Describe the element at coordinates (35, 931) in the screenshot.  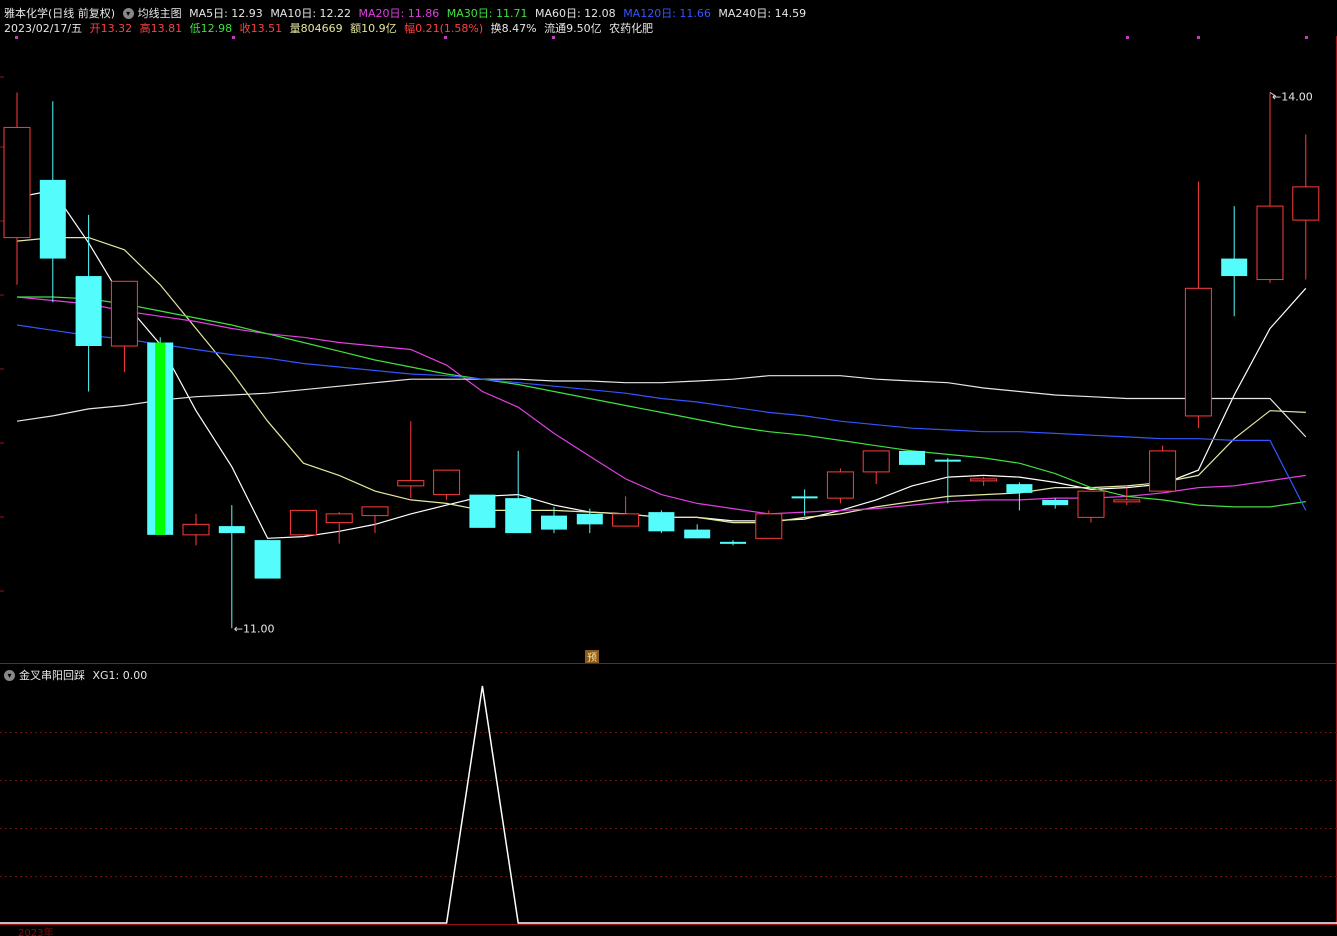
I see `bottom-axis-label: 2023年` at that location.